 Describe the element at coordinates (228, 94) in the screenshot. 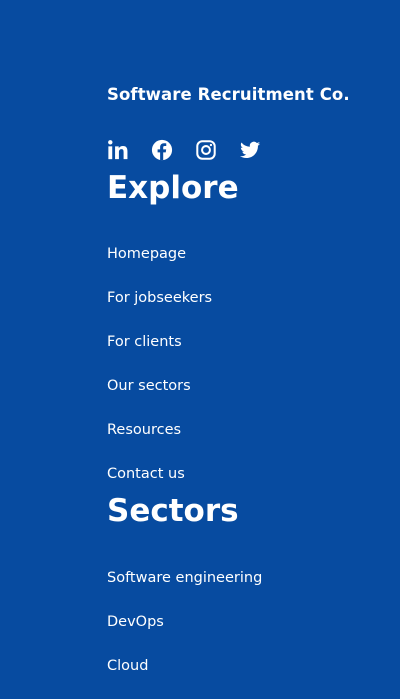

I see `footer-brand-name: Software Recruitment Co.` at that location.